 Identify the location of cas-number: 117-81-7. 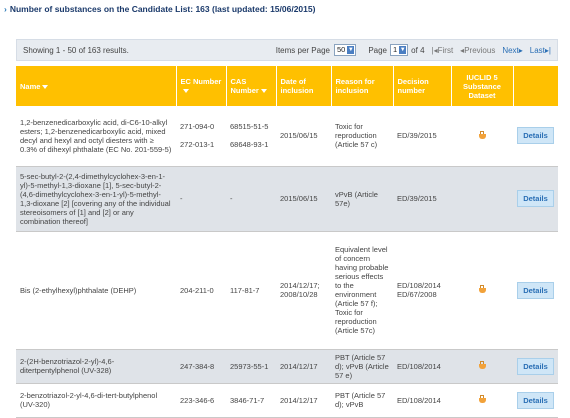
(251, 290).